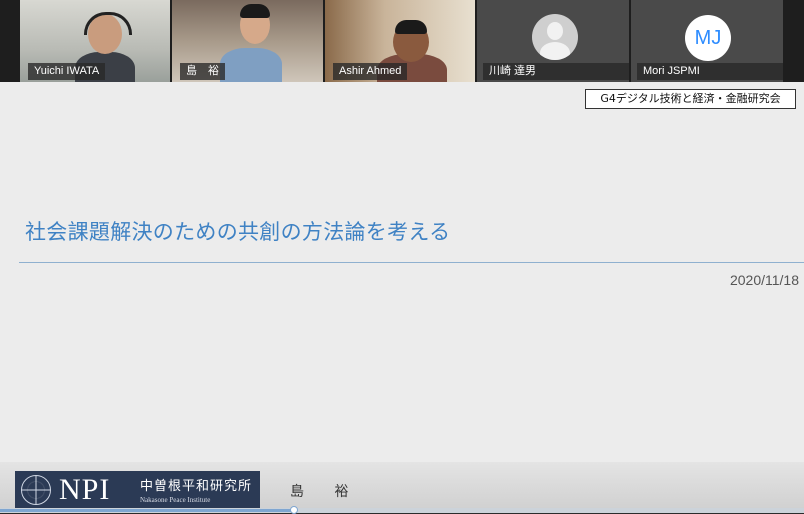 This screenshot has height=514, width=804. What do you see at coordinates (708, 38) in the screenshot?
I see `initials-avatar: MJ` at bounding box center [708, 38].